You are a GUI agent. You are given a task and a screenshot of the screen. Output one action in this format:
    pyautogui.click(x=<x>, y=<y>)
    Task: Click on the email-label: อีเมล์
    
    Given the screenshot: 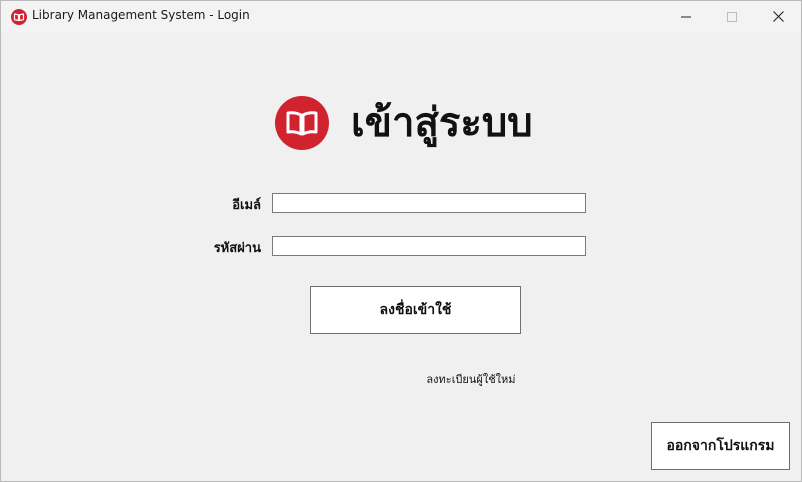 What is the action you would take?
    pyautogui.click(x=246, y=205)
    